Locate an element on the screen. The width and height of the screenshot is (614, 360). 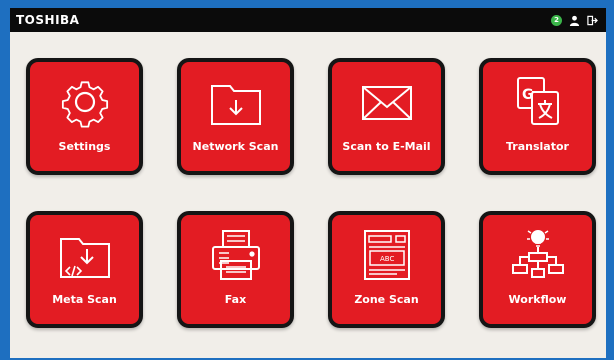
notification-badge: 2 is located at coordinates (556, 20).